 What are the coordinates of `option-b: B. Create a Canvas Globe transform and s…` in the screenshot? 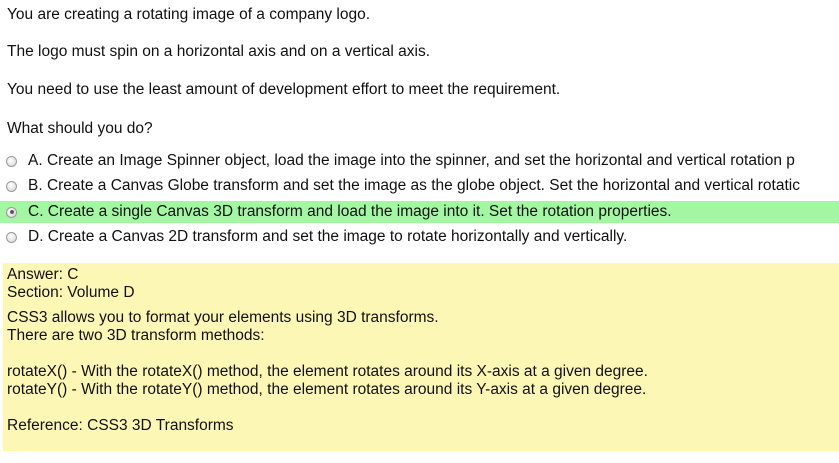 It's located at (419, 186).